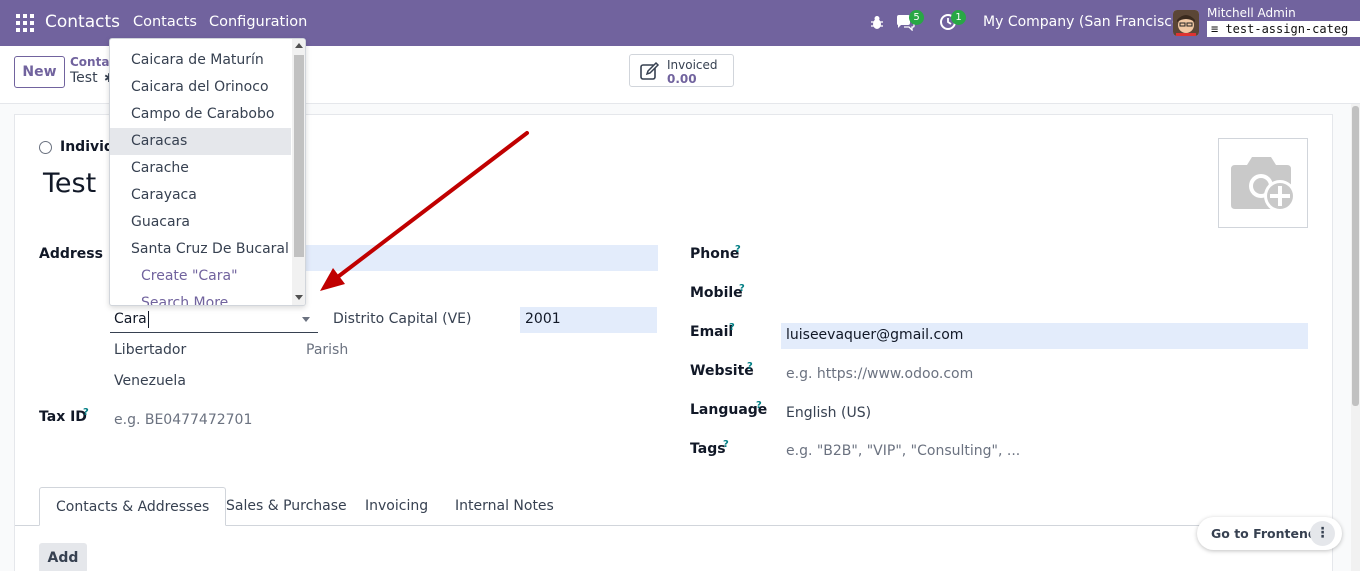 The height and width of the screenshot is (571, 1360). What do you see at coordinates (86, 412) in the screenshot?
I see `tax-id-help-icon: ?` at bounding box center [86, 412].